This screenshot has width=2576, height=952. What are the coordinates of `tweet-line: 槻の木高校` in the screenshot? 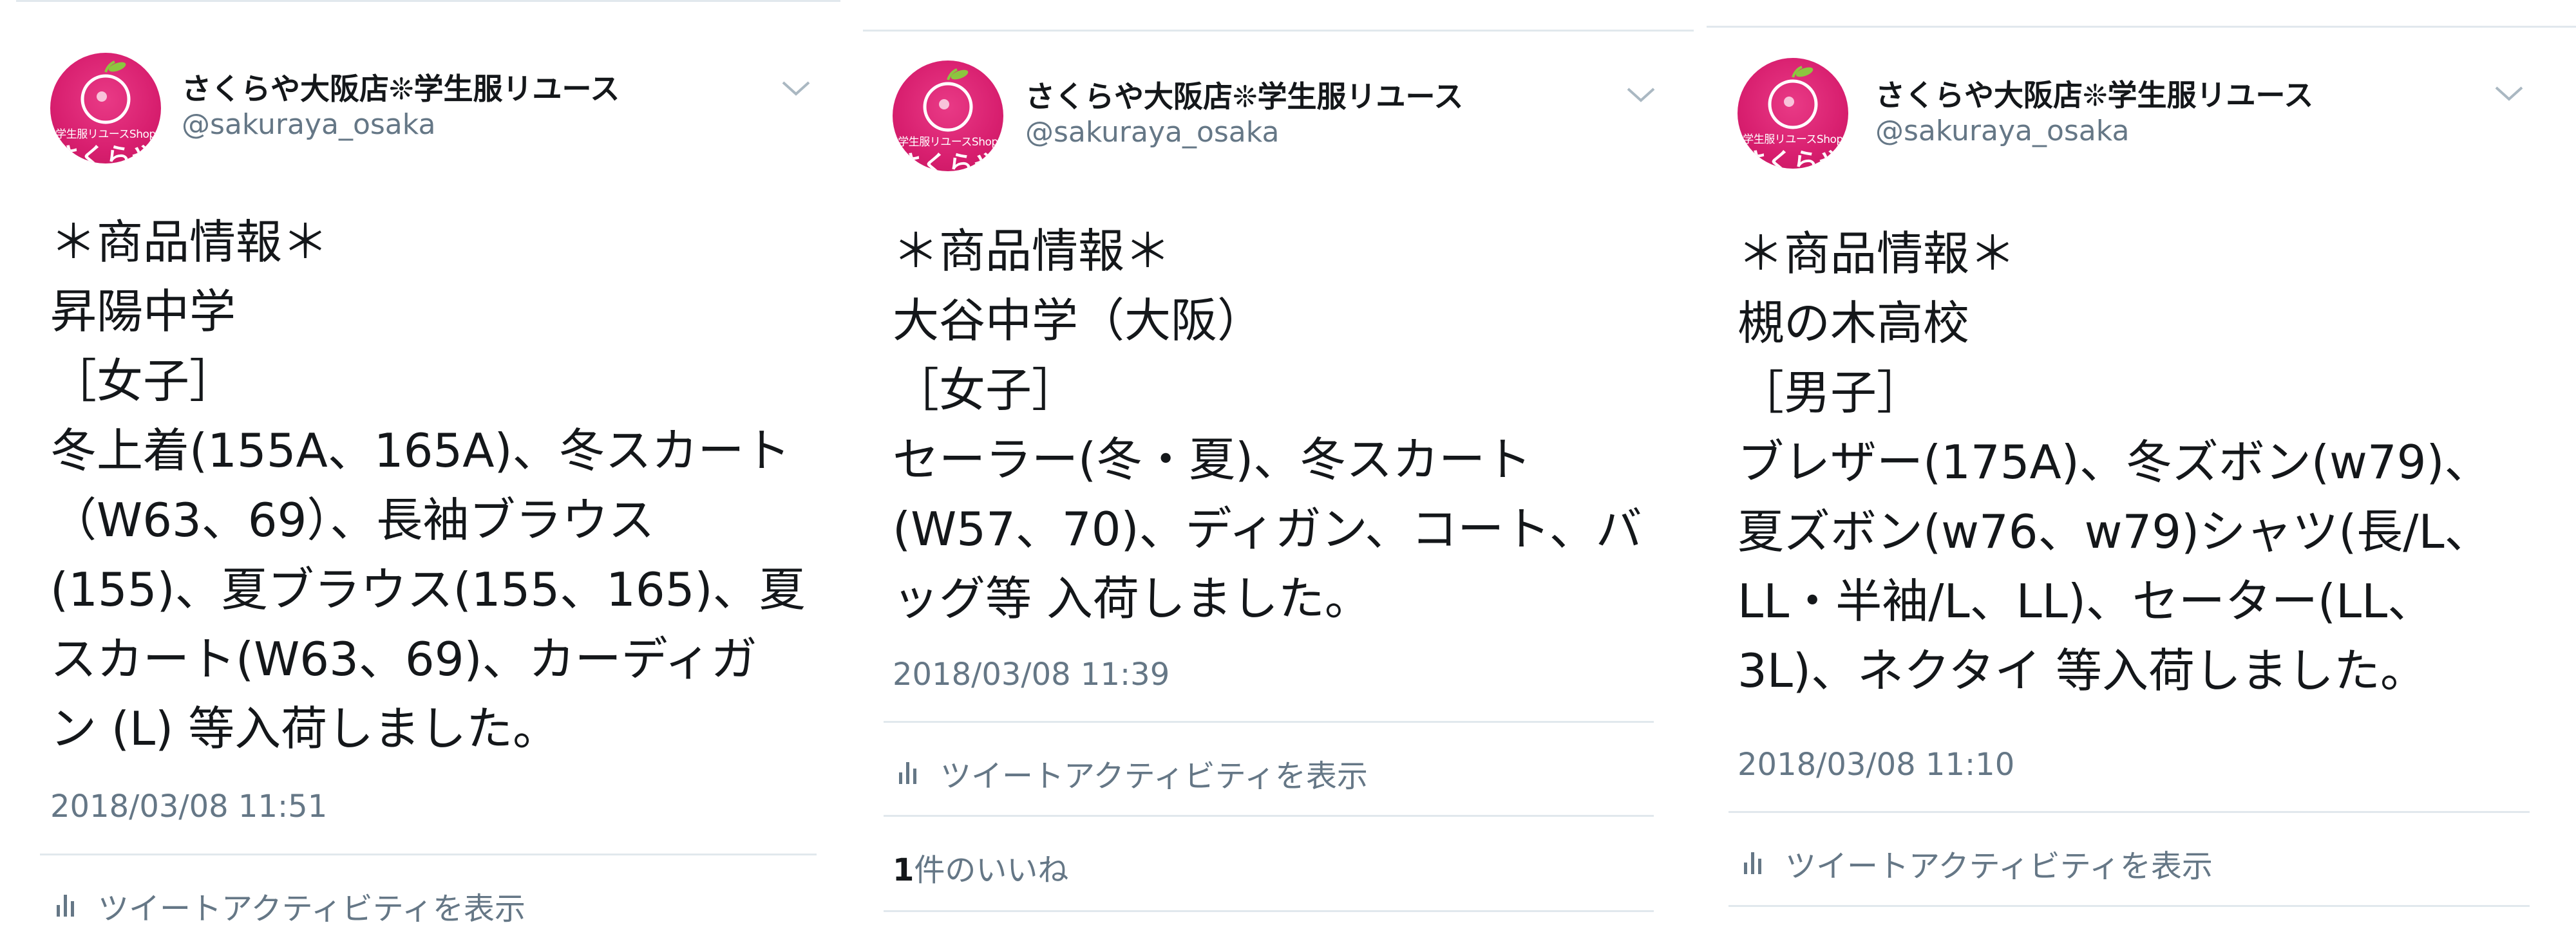 It's located at (1854, 323).